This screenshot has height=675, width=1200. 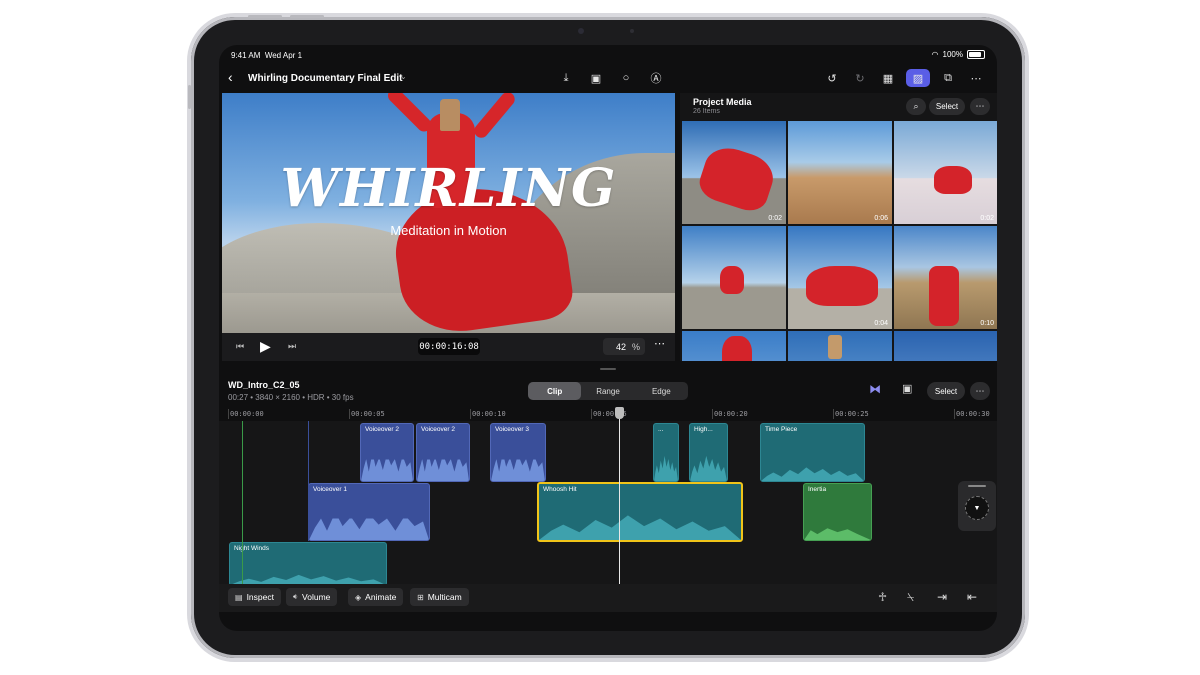 I want to click on ruler-label: 00:00:30, so click(x=973, y=414).